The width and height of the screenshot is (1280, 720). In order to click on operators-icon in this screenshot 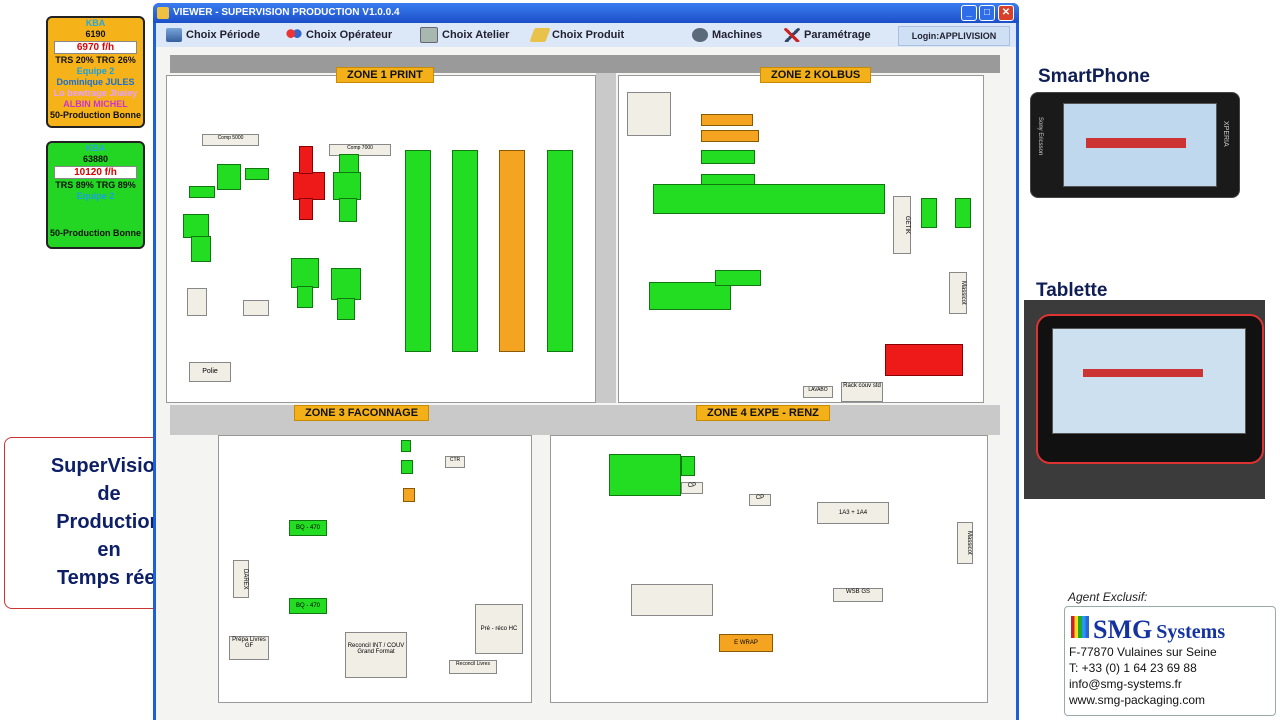, I will do `click(294, 35)`.